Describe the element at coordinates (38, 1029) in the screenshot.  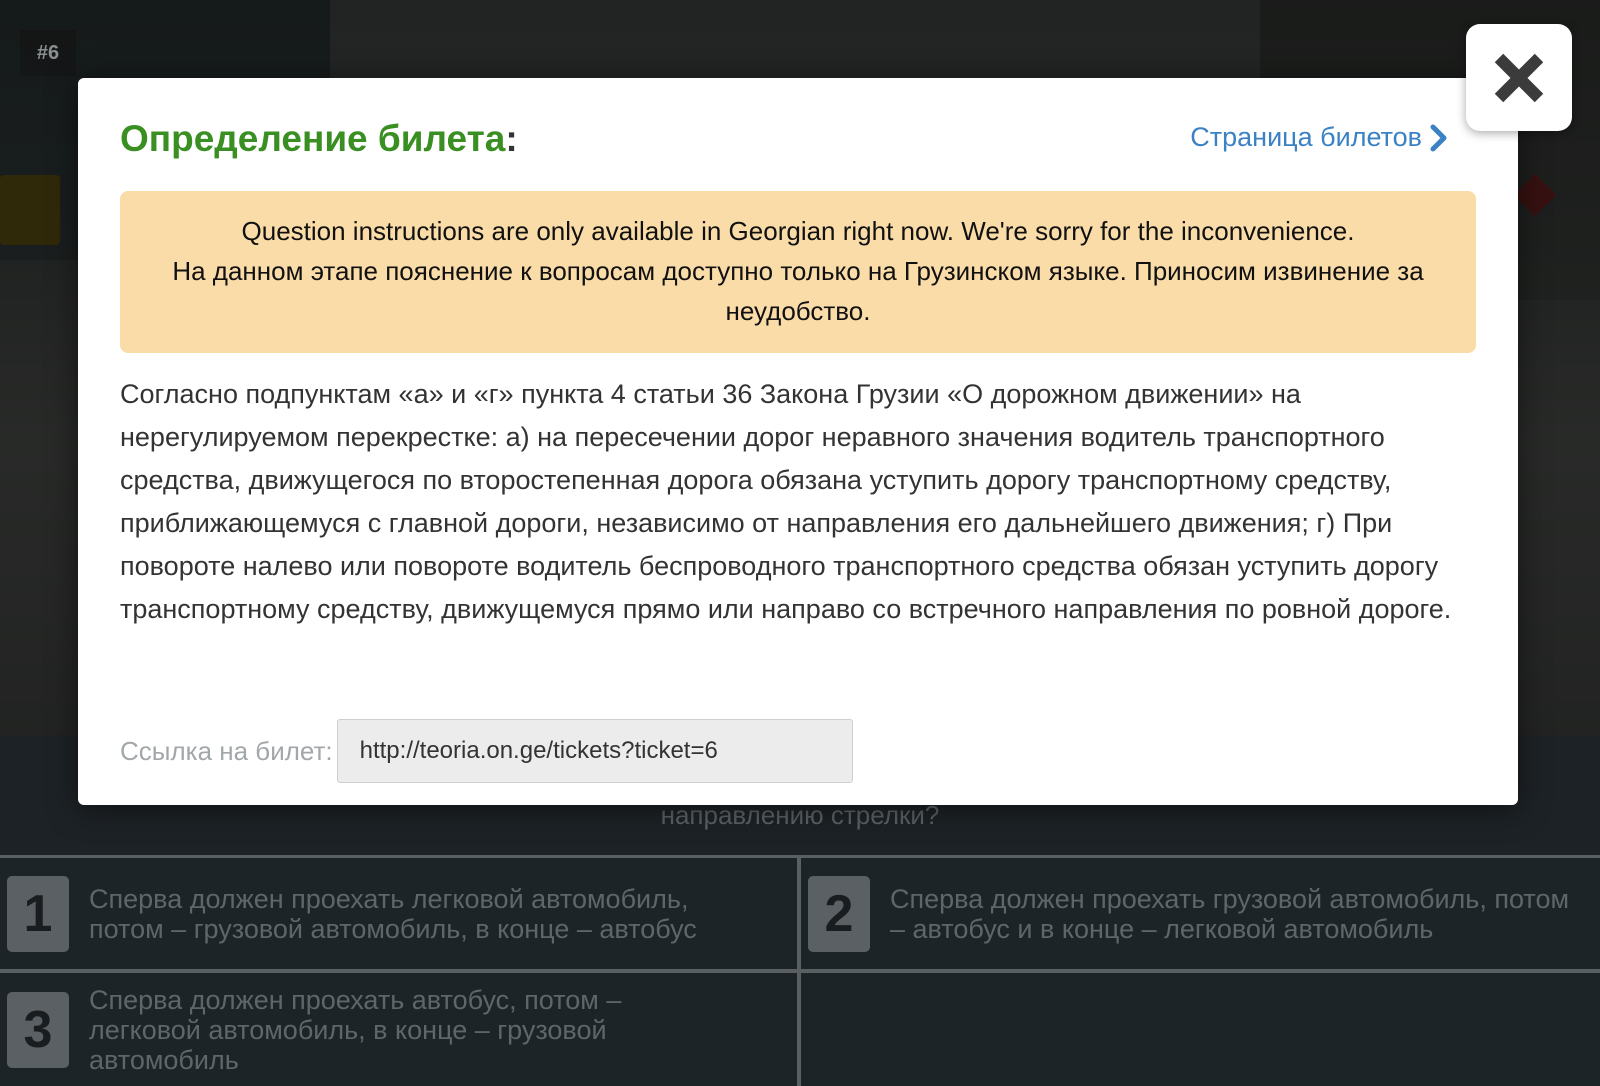
I see `answer-number: 3` at that location.